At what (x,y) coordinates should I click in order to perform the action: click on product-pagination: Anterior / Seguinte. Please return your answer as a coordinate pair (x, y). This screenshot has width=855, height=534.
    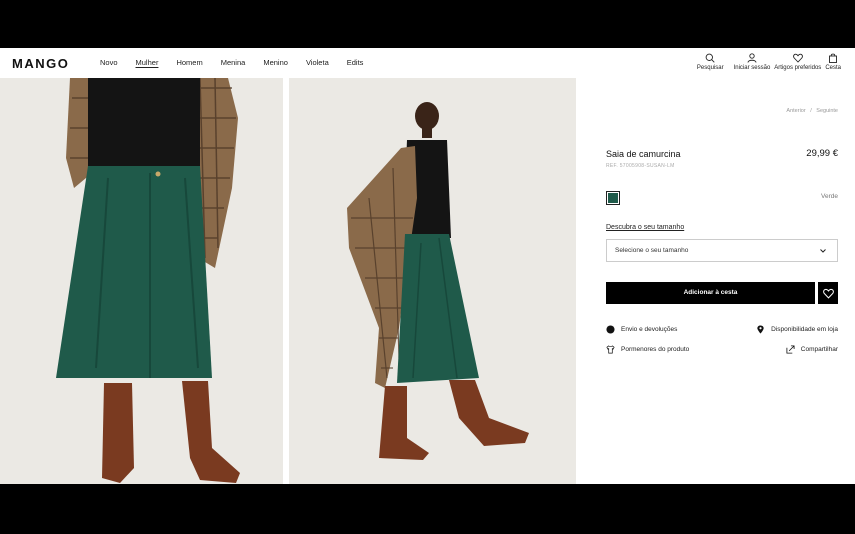
    Looking at the image, I should click on (810, 111).